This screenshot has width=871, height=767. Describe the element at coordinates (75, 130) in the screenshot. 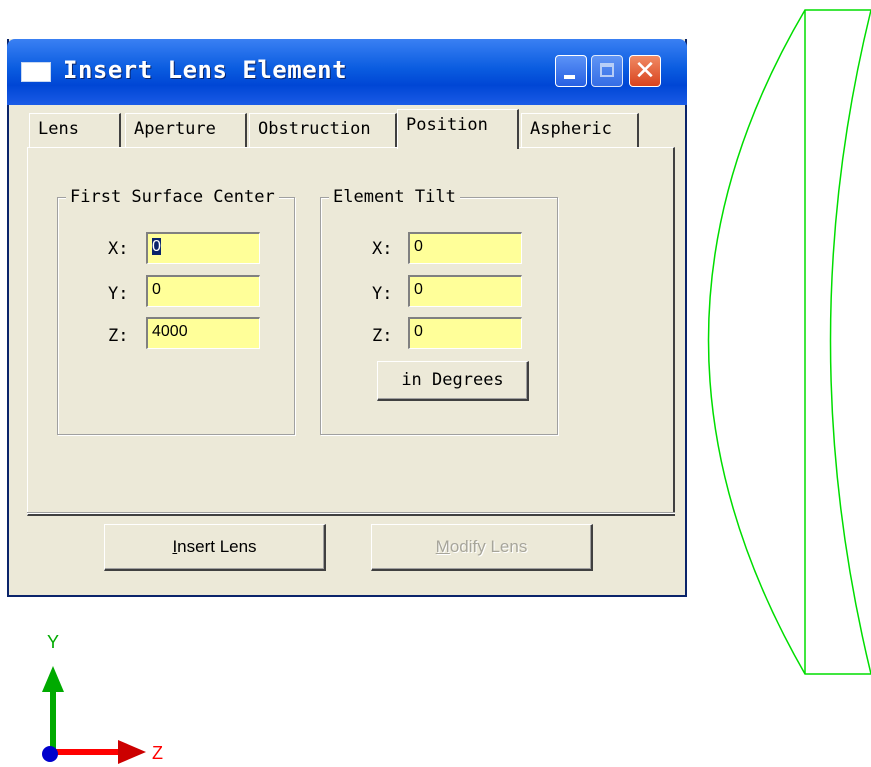

I see `tab-lens: Lens` at that location.